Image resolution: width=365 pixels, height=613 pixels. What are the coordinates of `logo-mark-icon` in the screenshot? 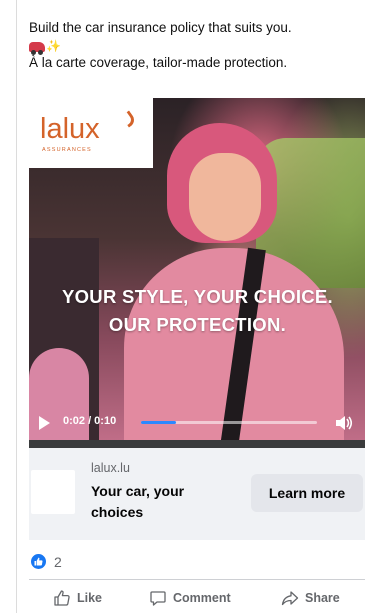 It's located at (129, 119).